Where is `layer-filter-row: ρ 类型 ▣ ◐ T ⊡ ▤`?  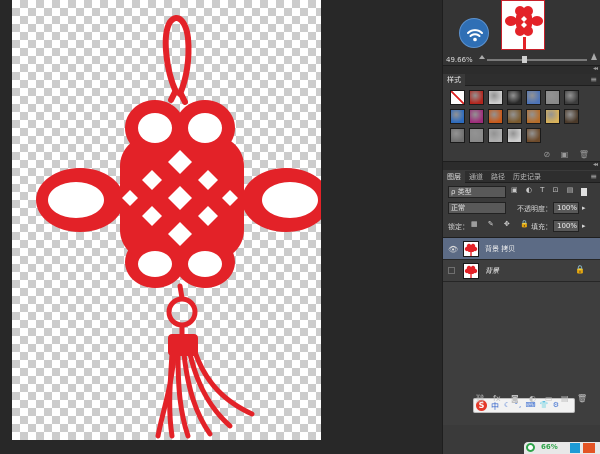 layer-filter-row: ρ 类型 ▣ ◐ T ⊡ ▤ is located at coordinates (521, 192).